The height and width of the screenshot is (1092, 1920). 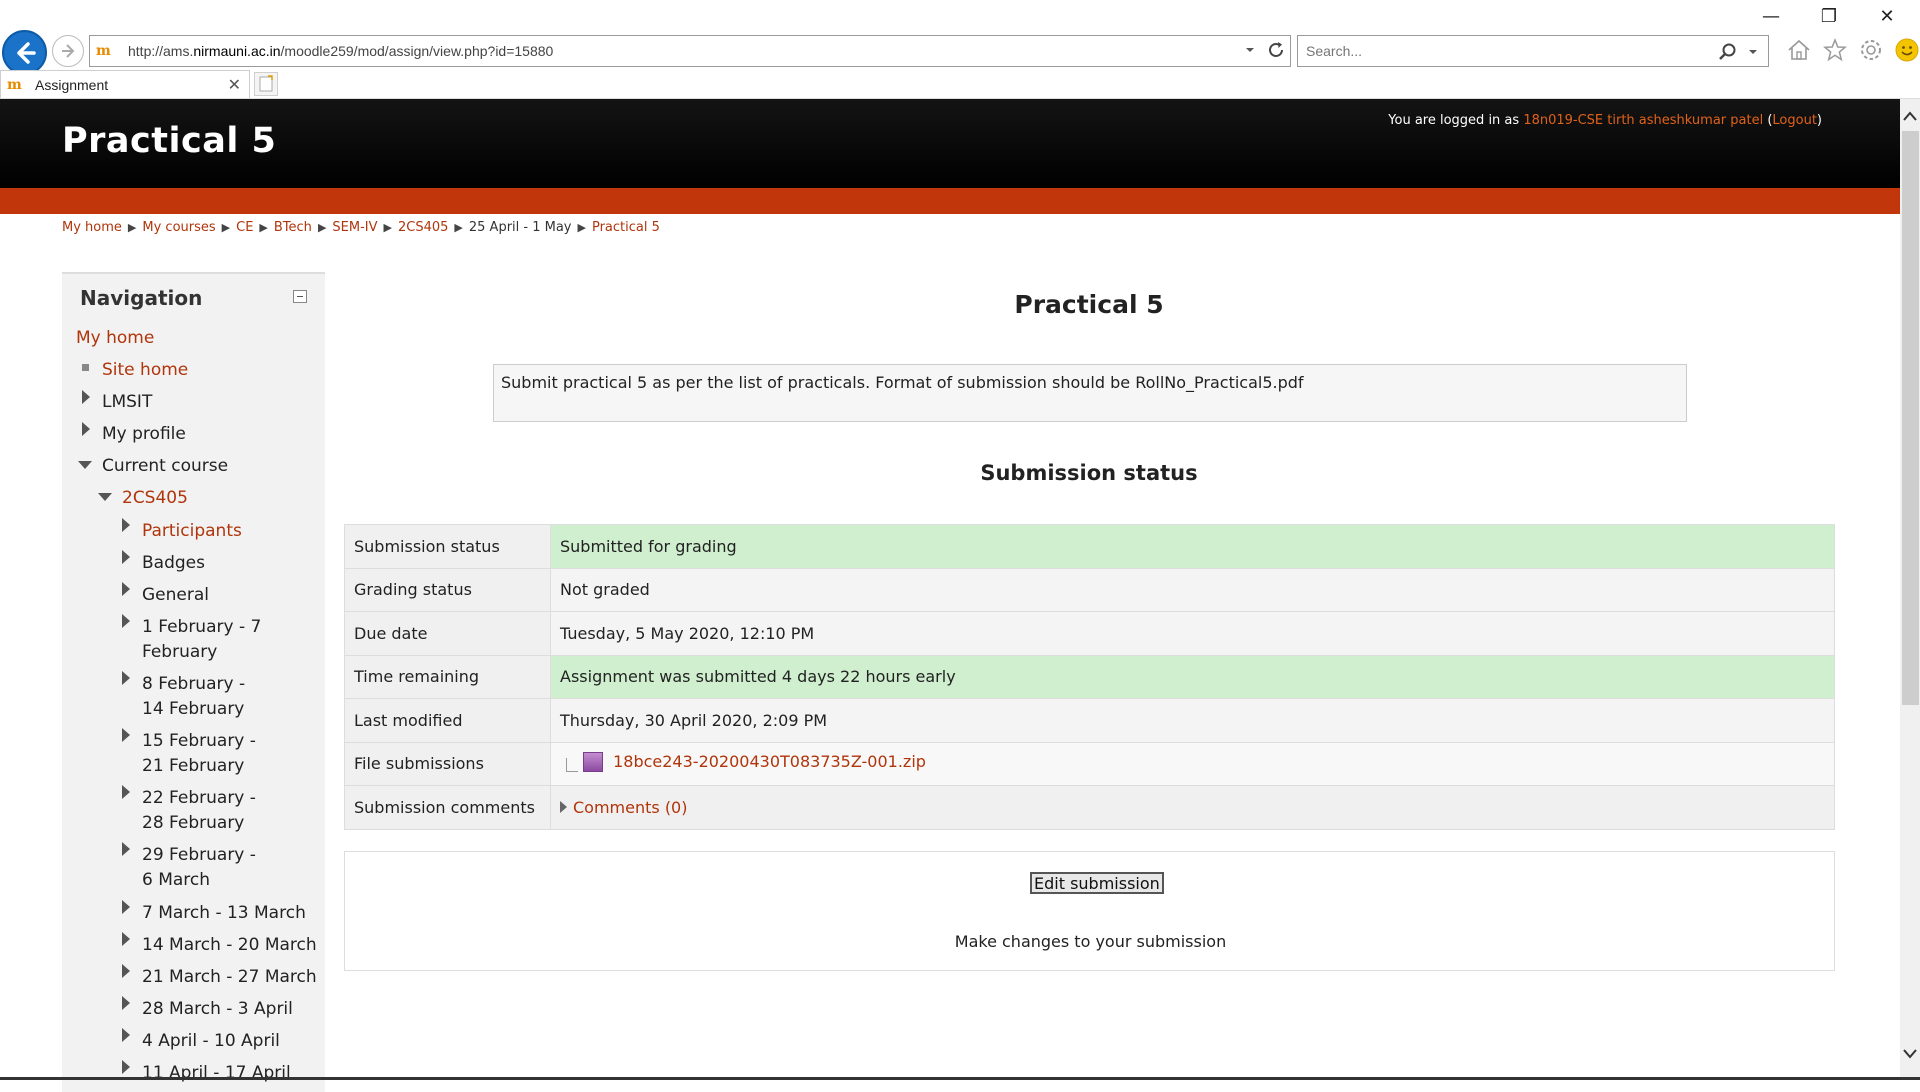 I want to click on table-row: Submission status Submitted for grading, so click(x=1089, y=546).